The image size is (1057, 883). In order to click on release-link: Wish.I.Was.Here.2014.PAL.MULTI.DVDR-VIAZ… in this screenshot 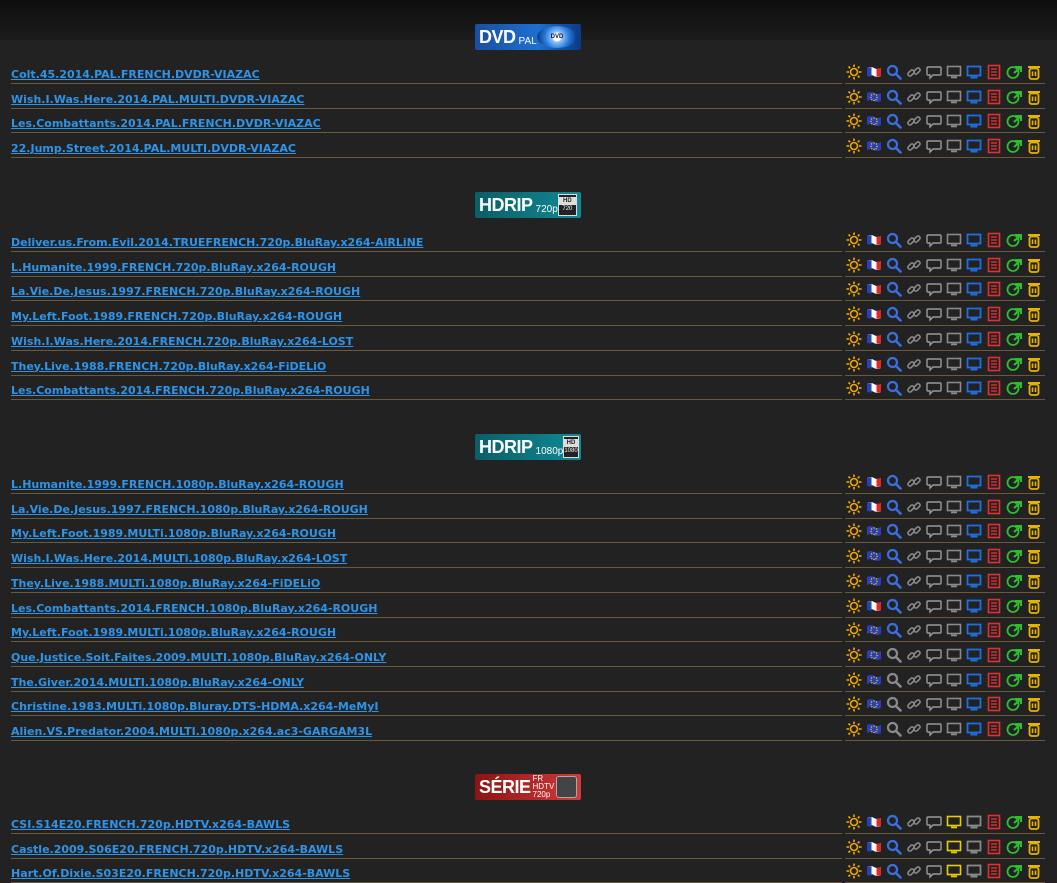, I will do `click(426, 100)`.